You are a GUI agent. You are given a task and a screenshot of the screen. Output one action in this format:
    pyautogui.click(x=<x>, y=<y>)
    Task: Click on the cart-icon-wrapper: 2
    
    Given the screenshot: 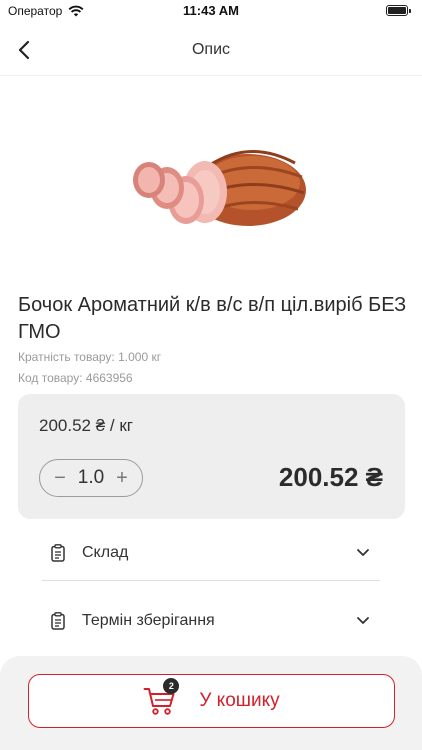 What is the action you would take?
    pyautogui.click(x=161, y=697)
    